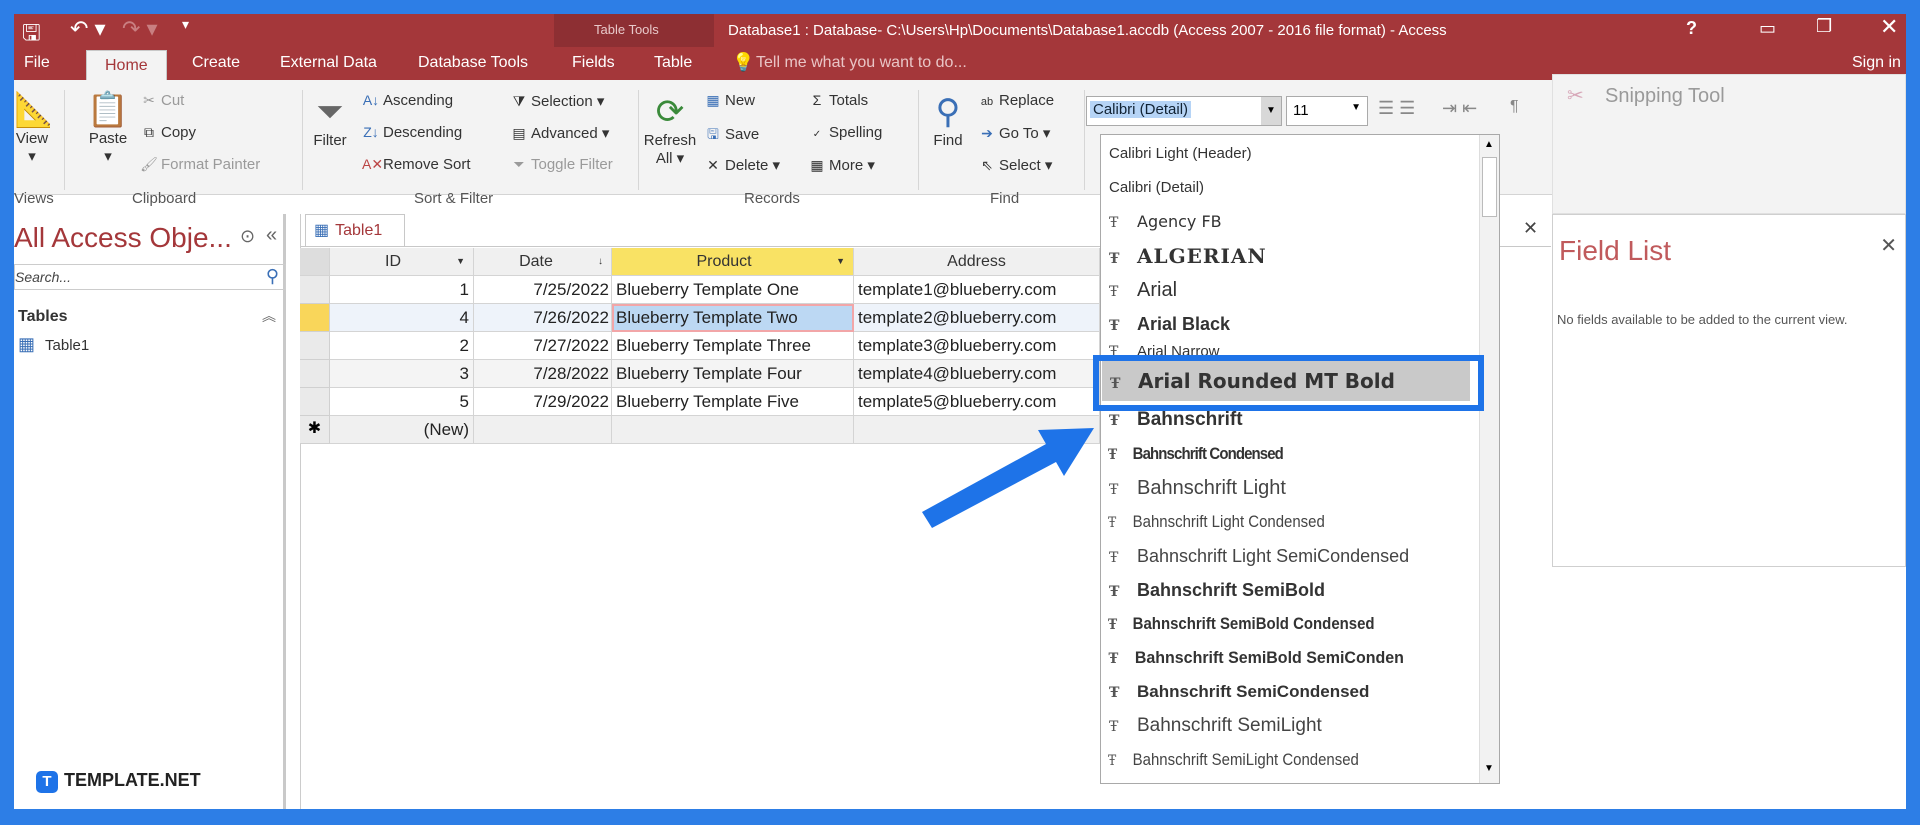 Image resolution: width=1920 pixels, height=825 pixels. Describe the element at coordinates (1268, 454) in the screenshot. I see `font-option: Ŧ Bahnschrift Condensed` at that location.